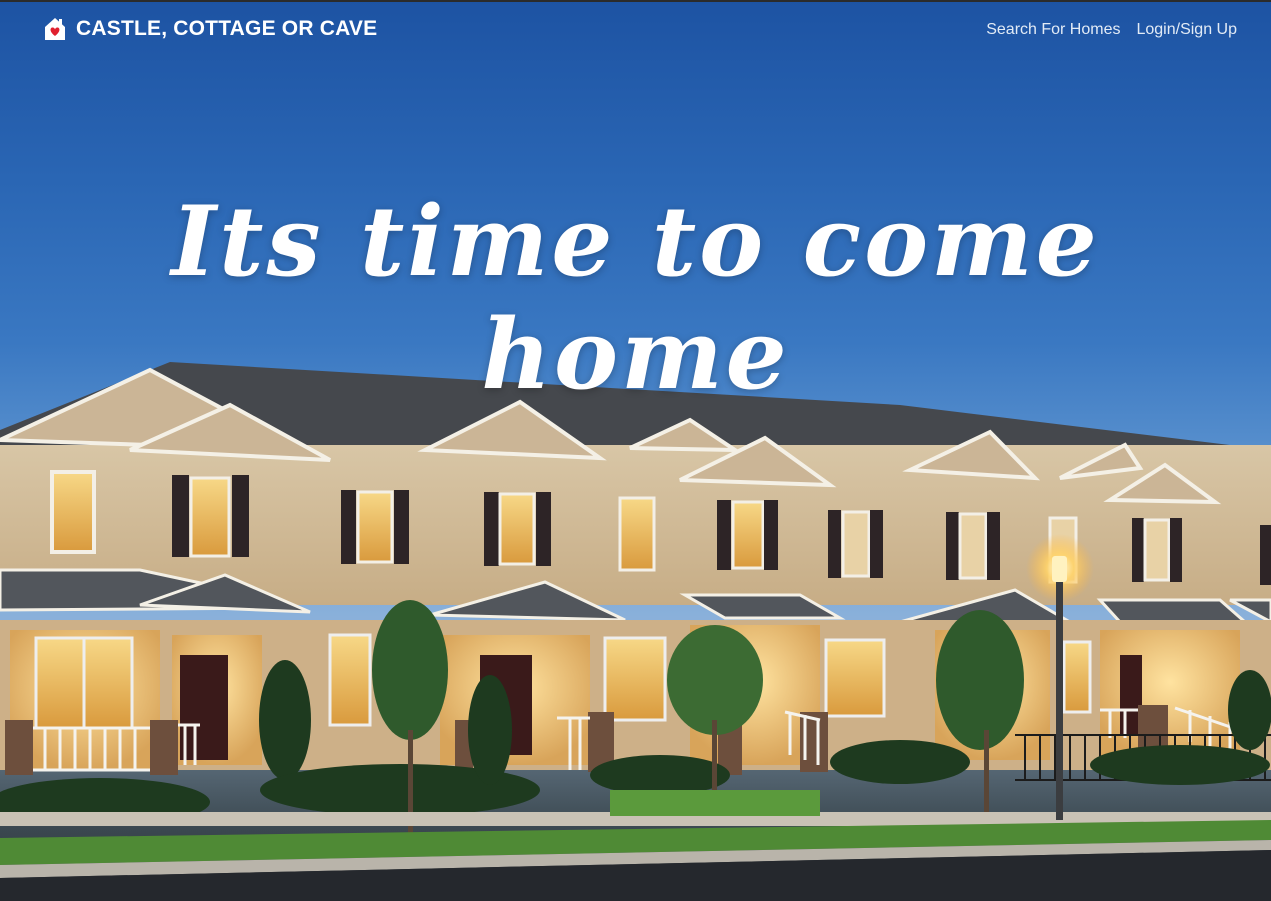 Image resolution: width=1271 pixels, height=901 pixels. I want to click on brand-logo: CASTLE, COTTAGE OR CAVE, so click(210, 29).